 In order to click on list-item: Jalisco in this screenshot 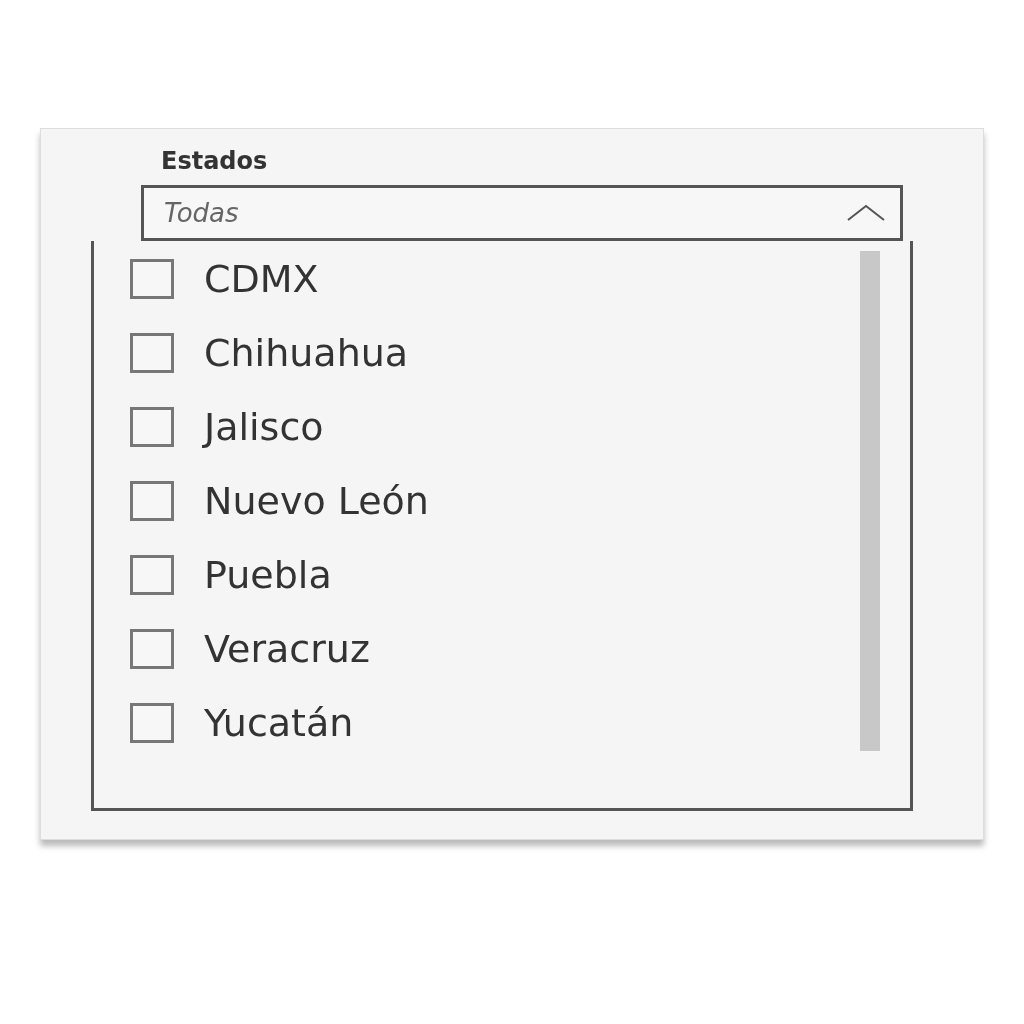, I will do `click(279, 427)`.